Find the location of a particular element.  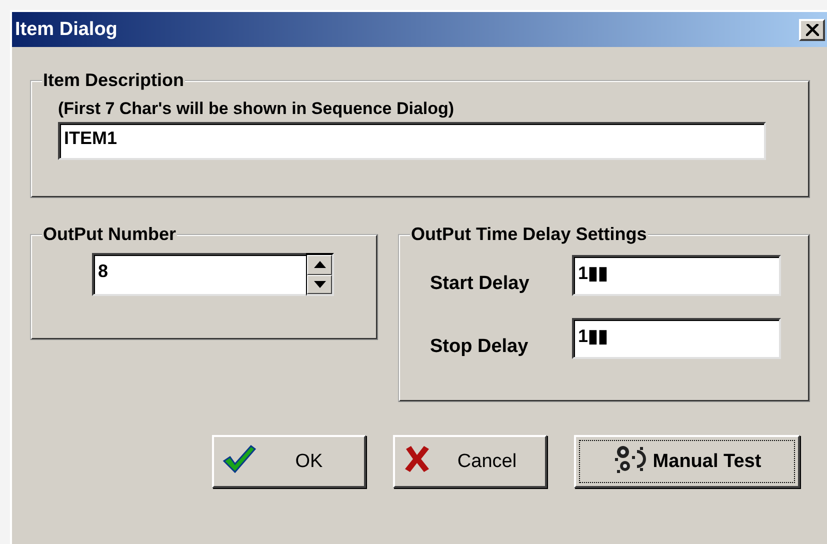

field-label: Start Delay is located at coordinates (480, 284).